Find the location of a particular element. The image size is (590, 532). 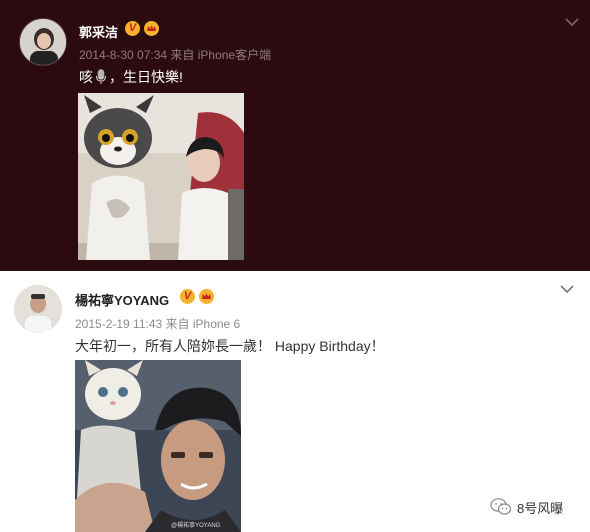

post-photo: @楊祐寧YOYANG is located at coordinates (158, 446).